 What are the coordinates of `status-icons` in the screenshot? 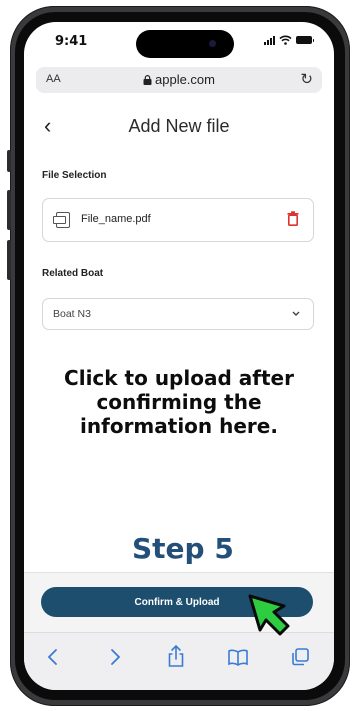 It's located at (289, 40).